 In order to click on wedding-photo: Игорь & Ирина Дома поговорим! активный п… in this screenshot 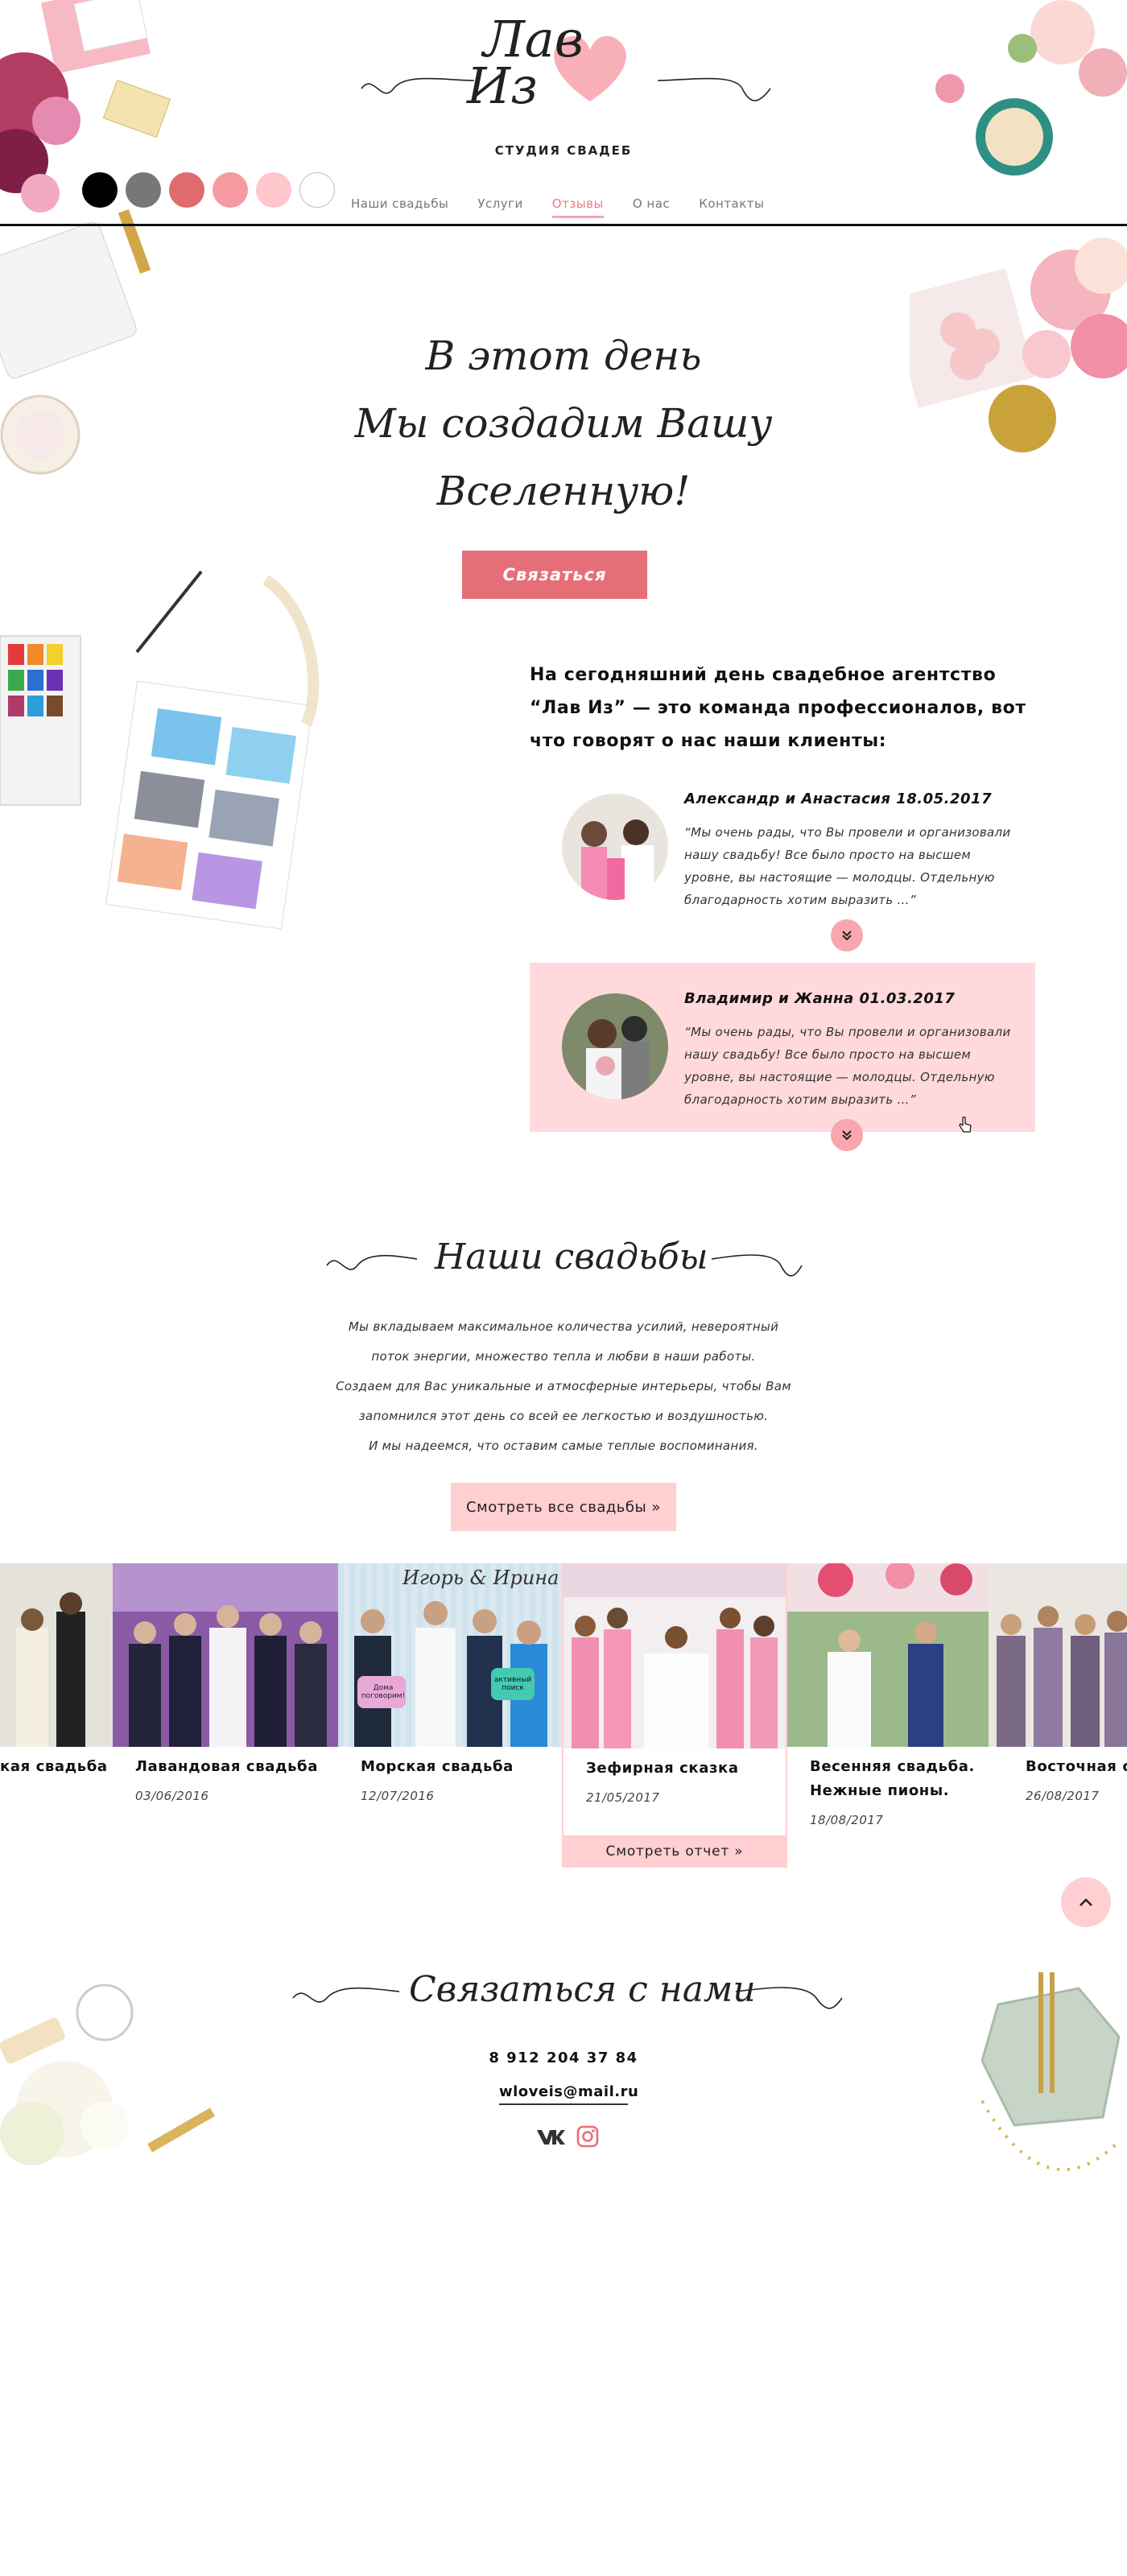, I will do `click(450, 1655)`.